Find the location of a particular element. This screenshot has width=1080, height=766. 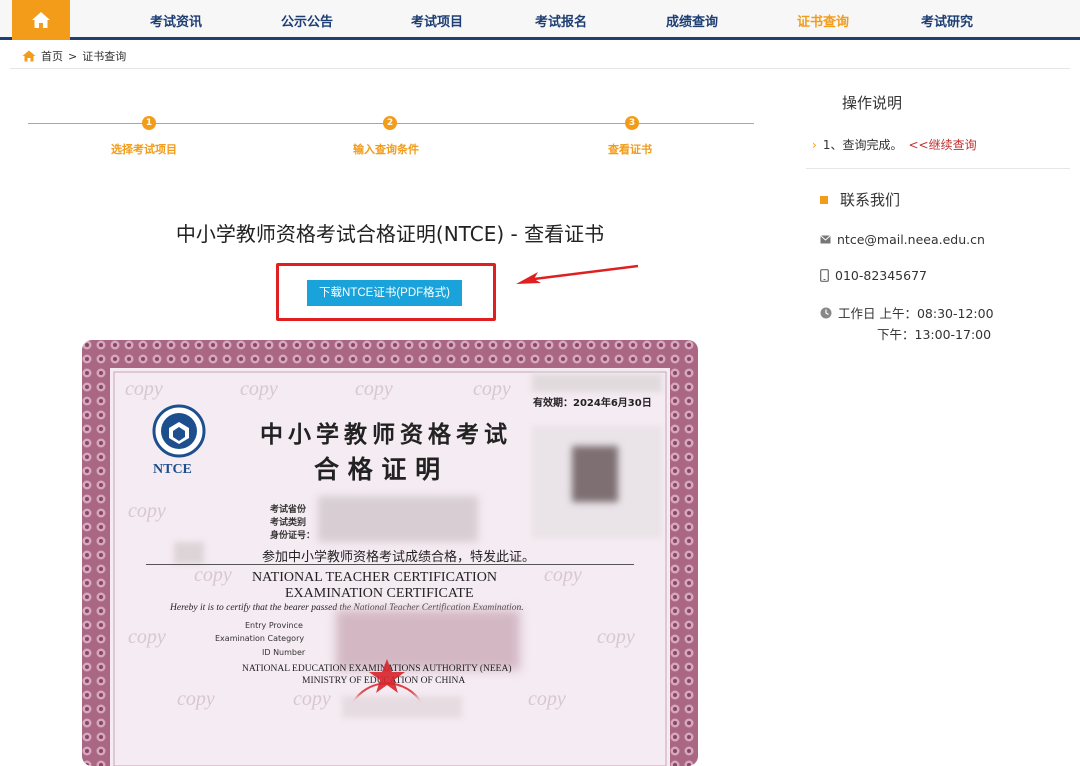

contact-section-title: 联系我们 is located at coordinates (860, 199).